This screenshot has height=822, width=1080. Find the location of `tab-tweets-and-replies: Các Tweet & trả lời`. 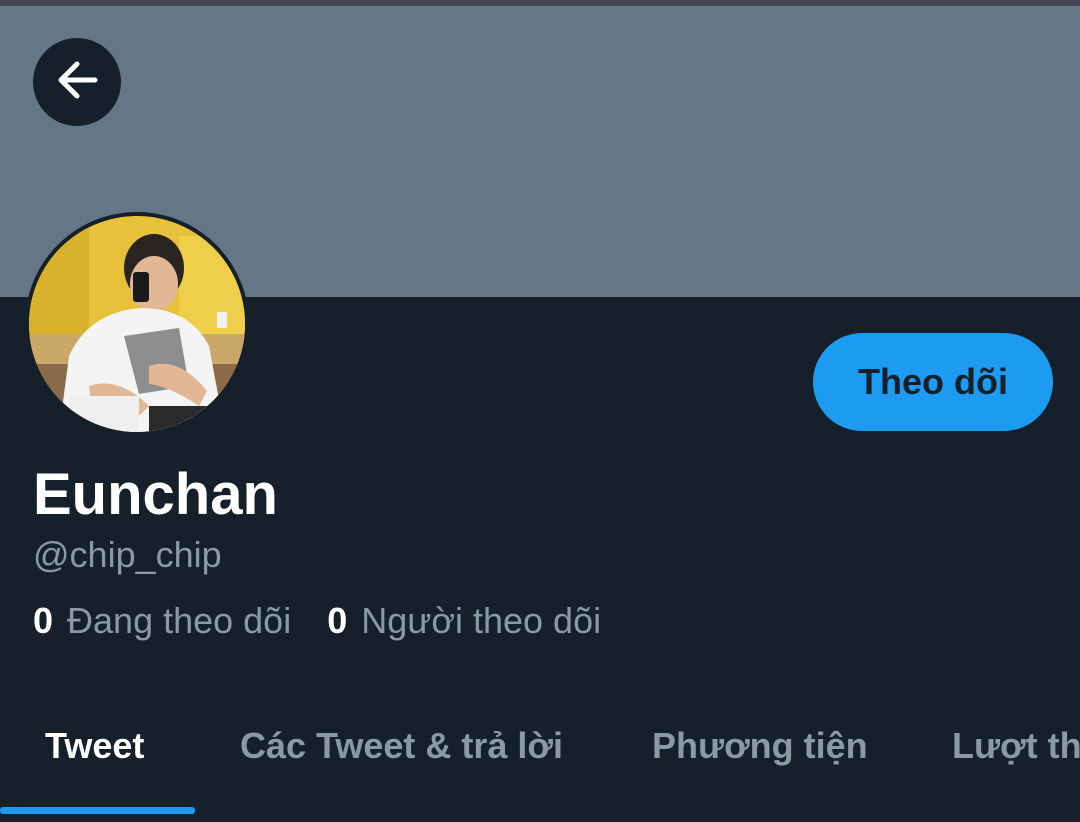

tab-tweets-and-replies: Các Tweet & trả lời is located at coordinates (401, 746).